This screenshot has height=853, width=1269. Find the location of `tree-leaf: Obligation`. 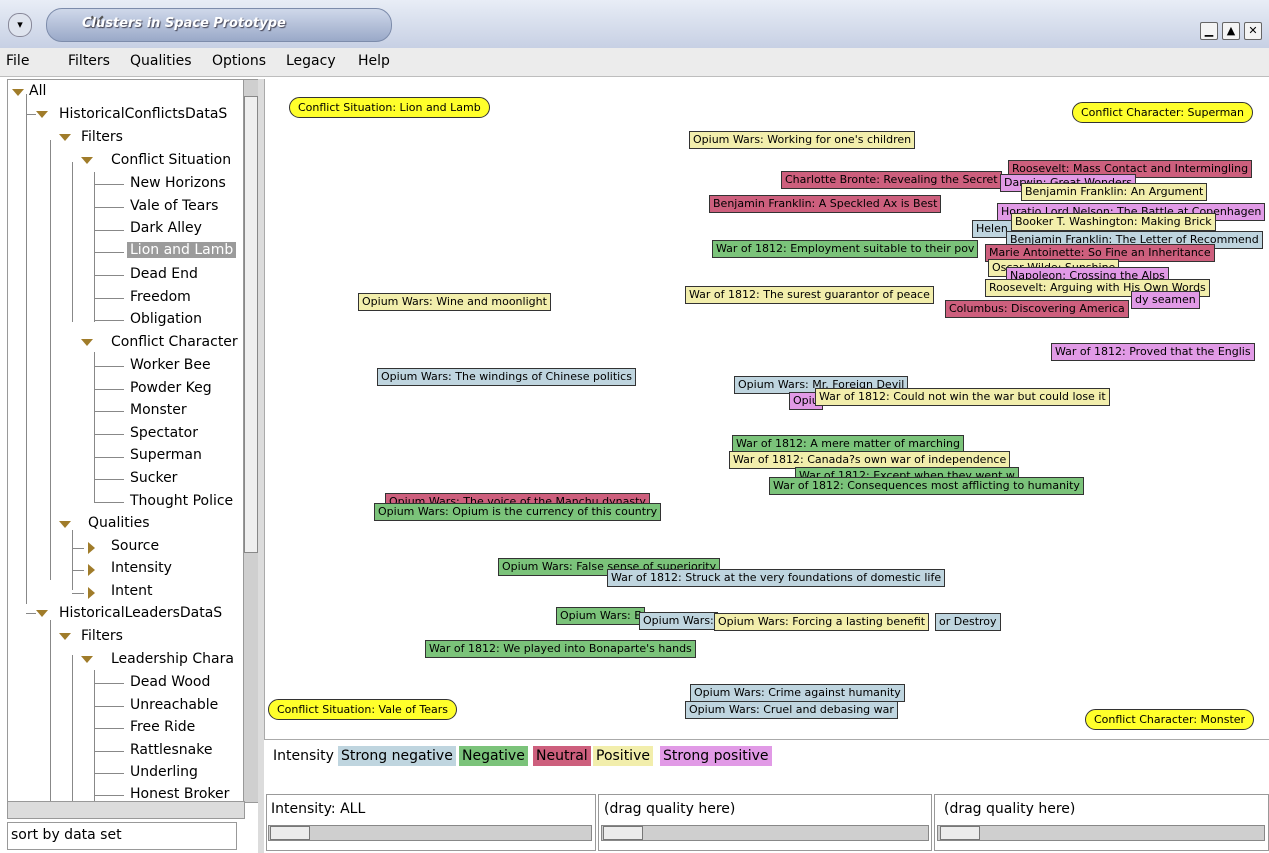

tree-leaf: Obligation is located at coordinates (166, 319).